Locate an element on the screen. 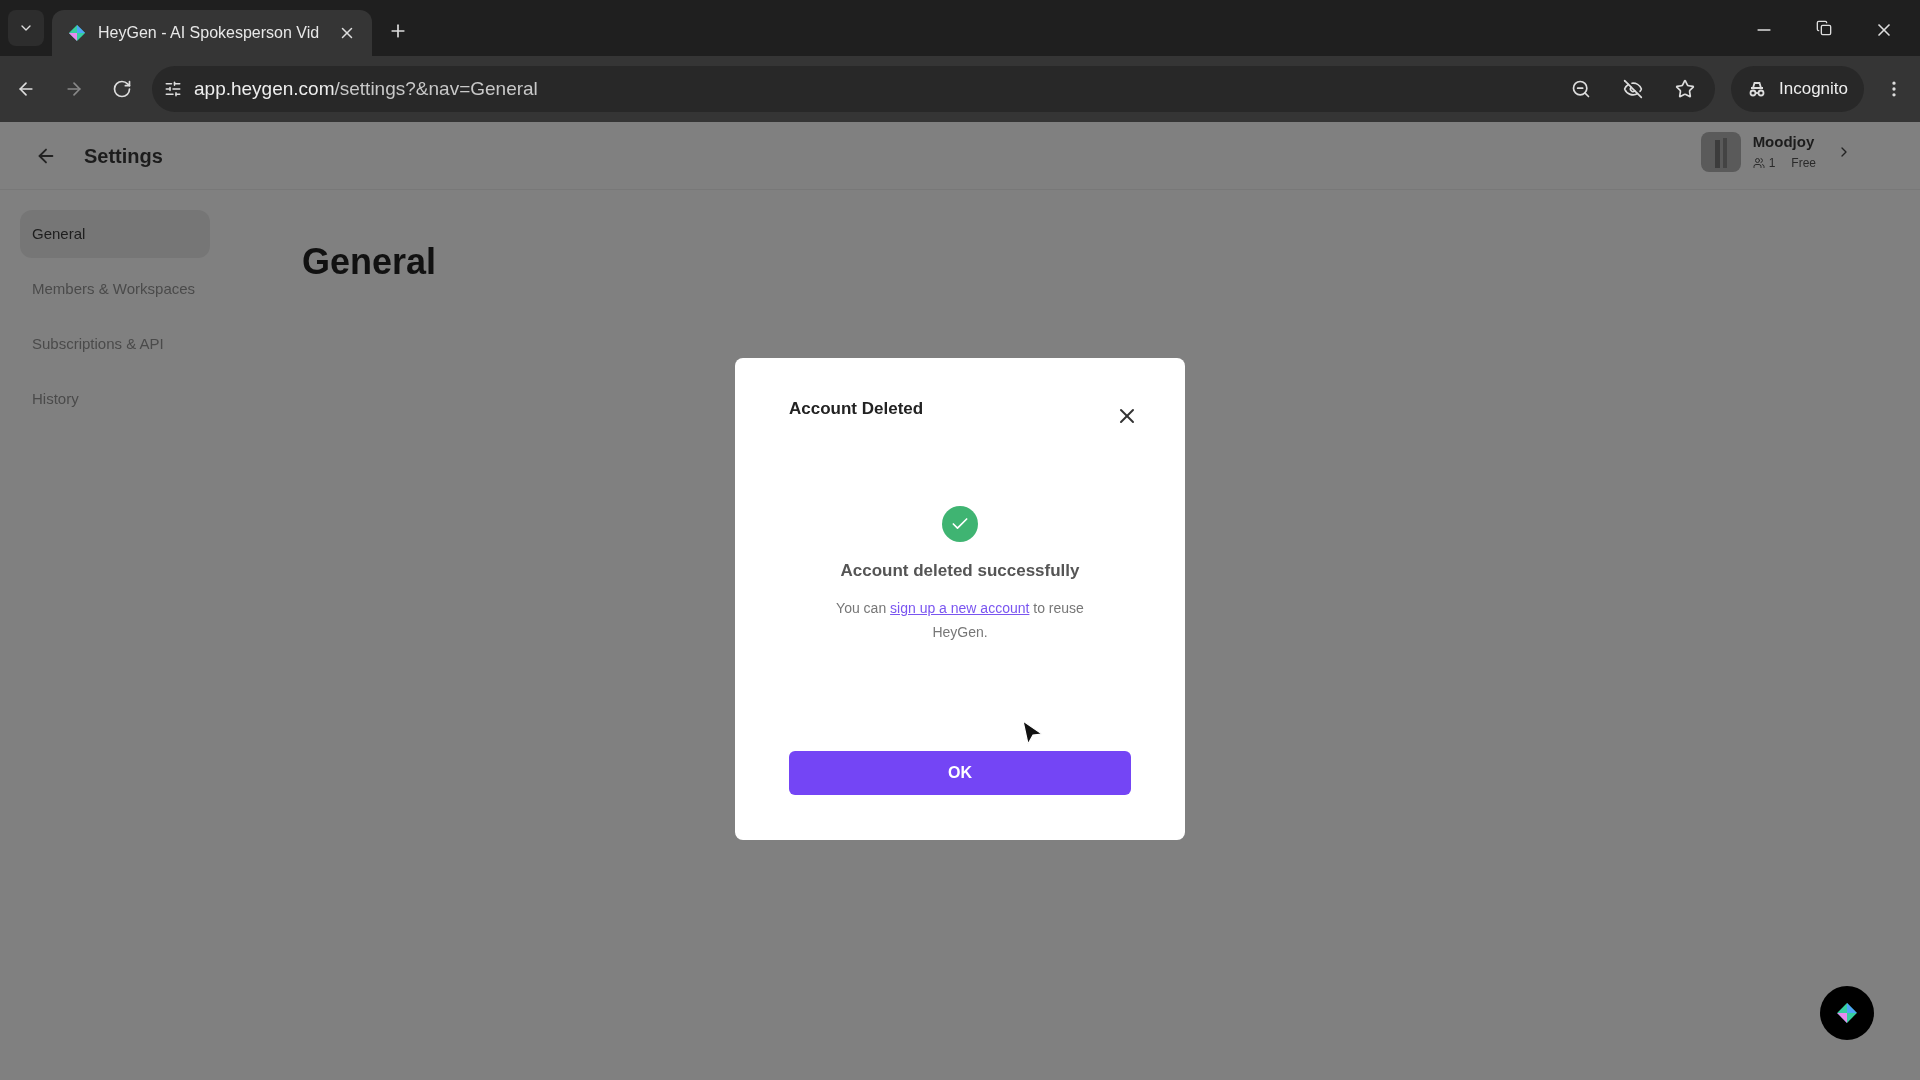  account-card: Moodjoy 1 Free is located at coordinates (1776, 151).